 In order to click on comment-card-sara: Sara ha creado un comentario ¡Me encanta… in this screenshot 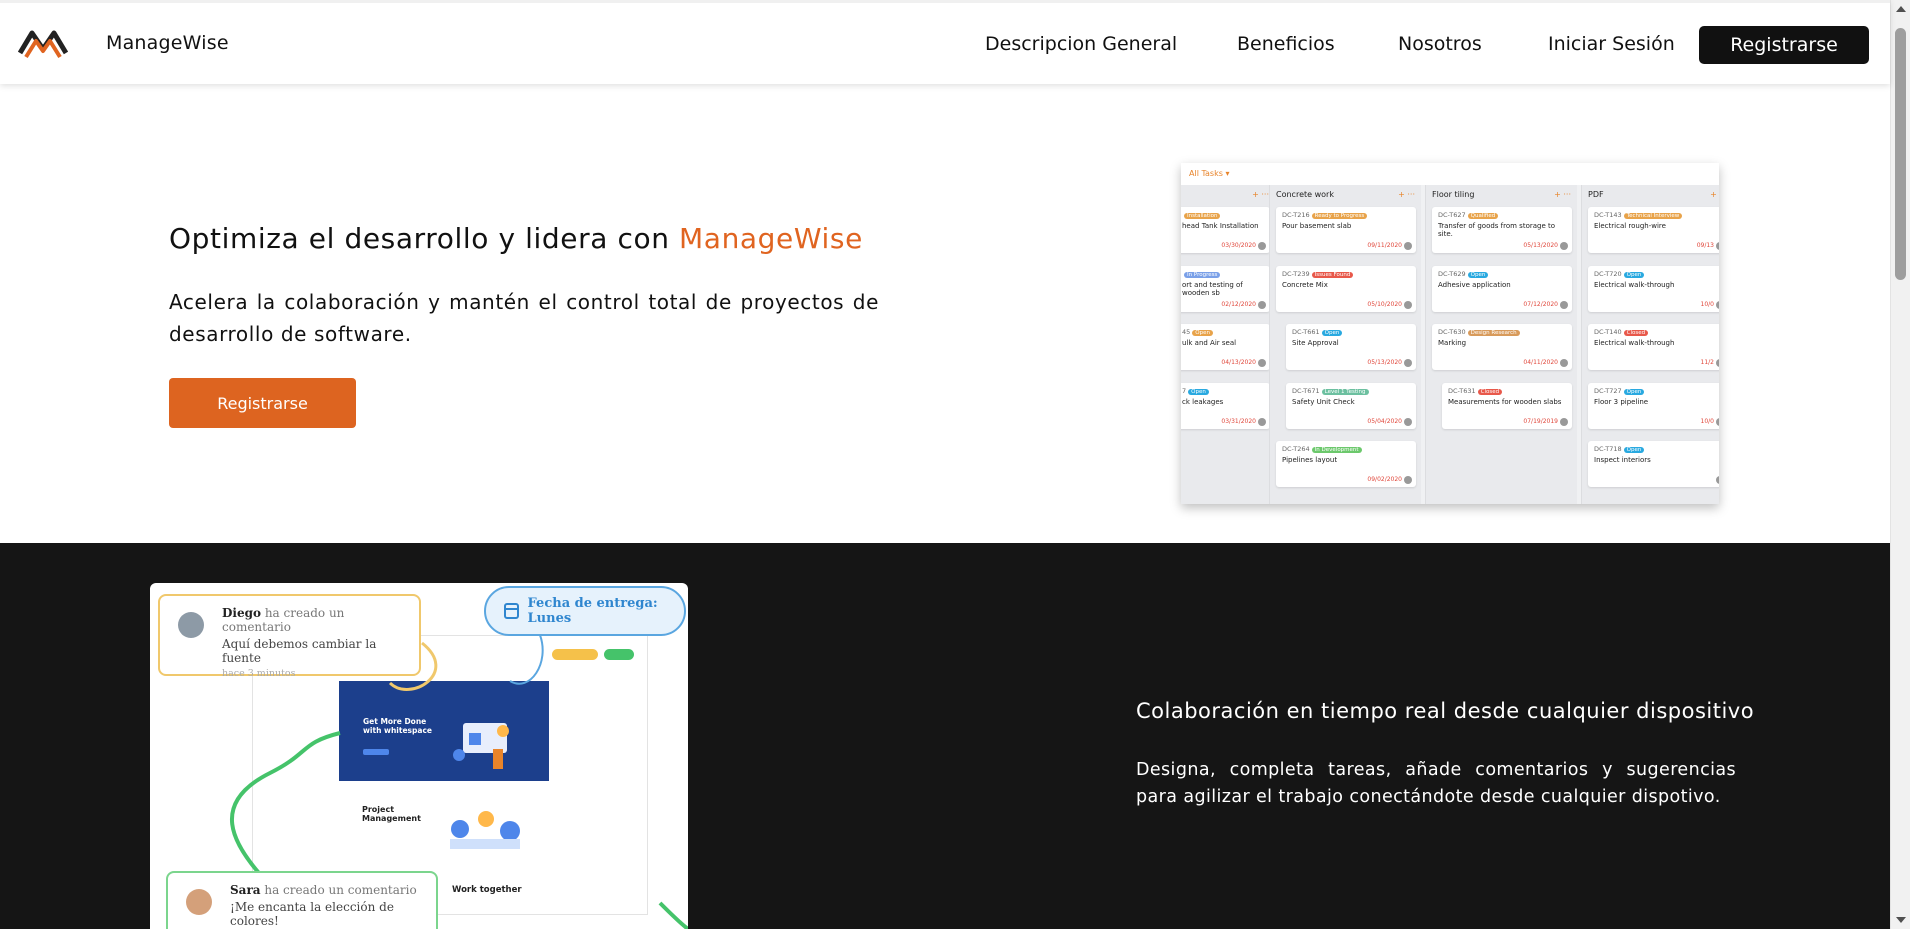, I will do `click(302, 900)`.